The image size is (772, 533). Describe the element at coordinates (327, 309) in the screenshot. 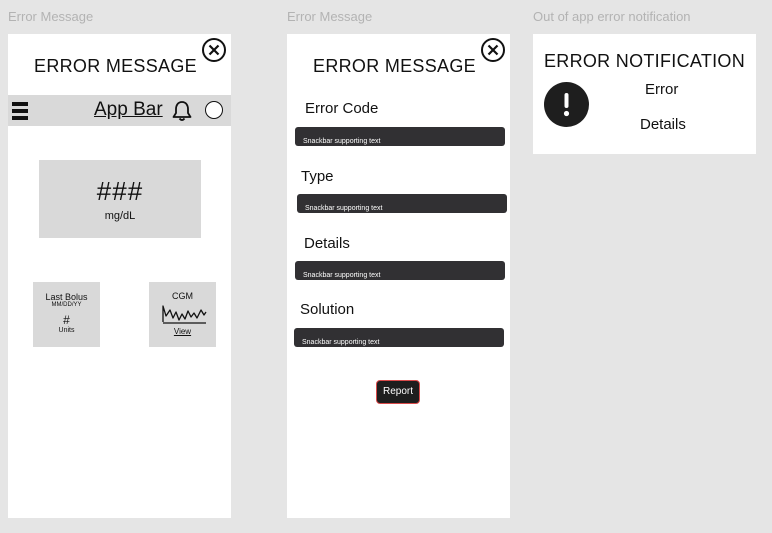

I see `field-label-solution: Solution` at that location.